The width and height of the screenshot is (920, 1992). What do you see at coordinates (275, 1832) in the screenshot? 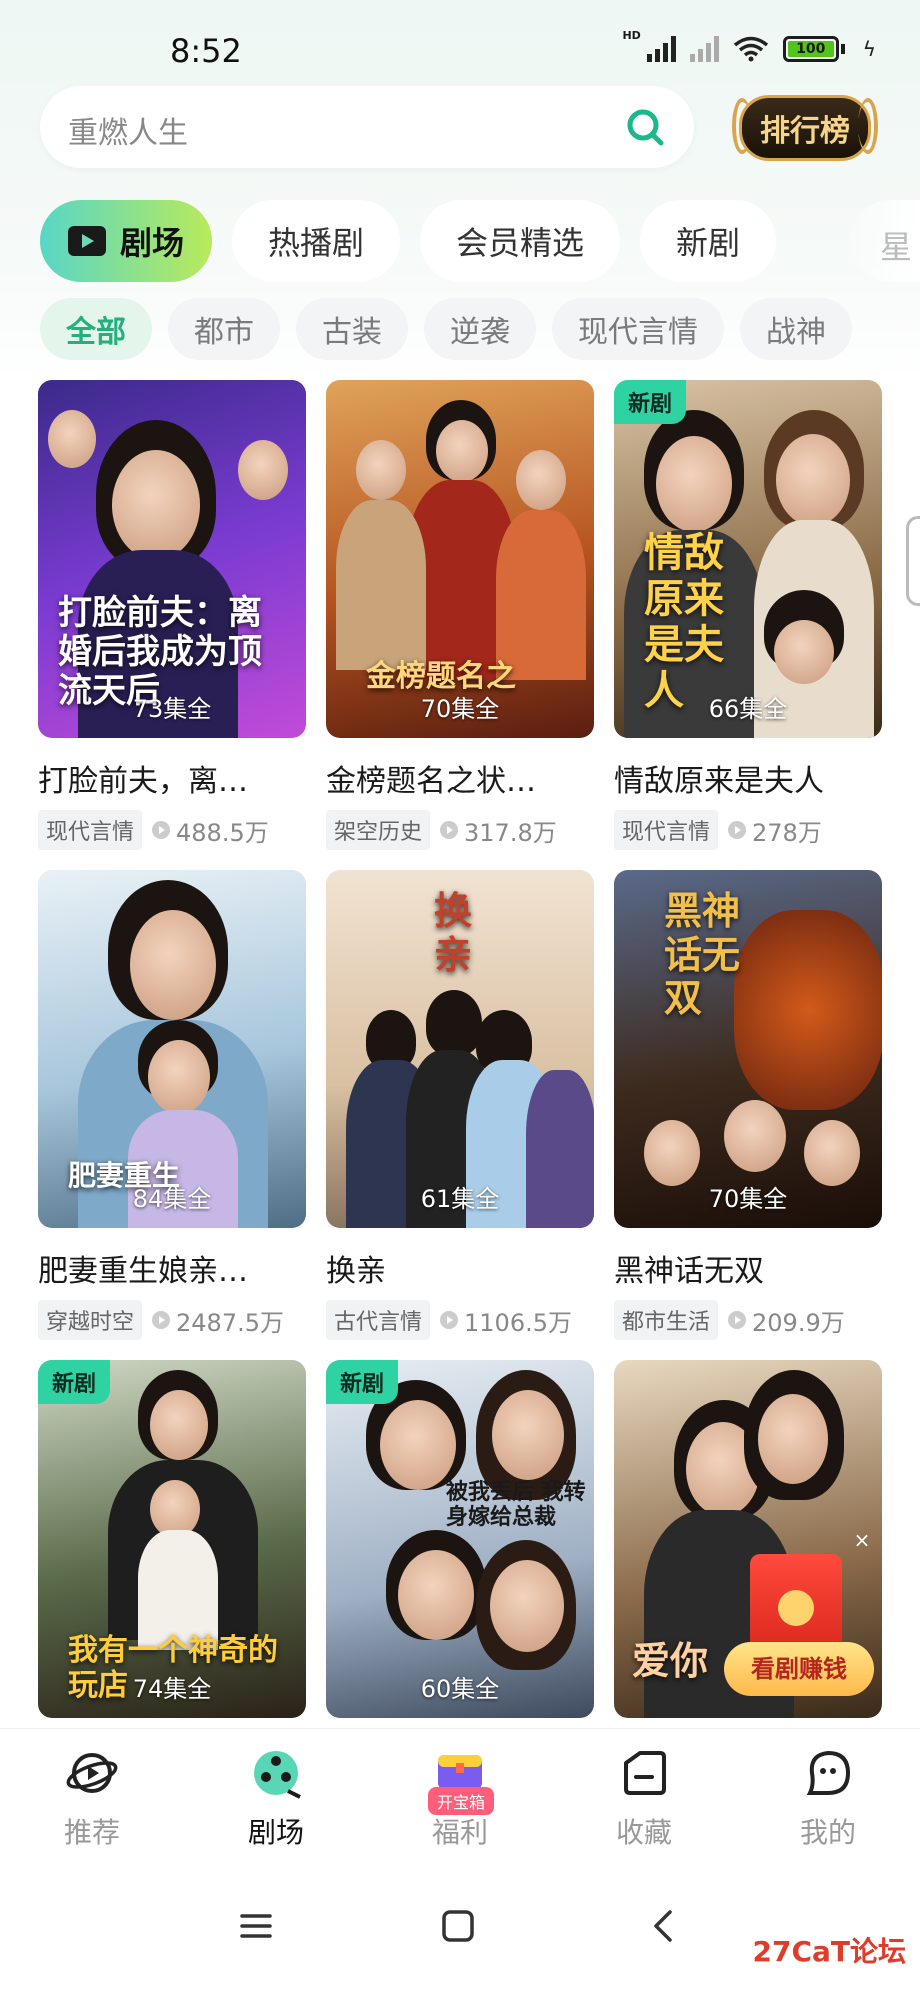
I see `nav-label: 剧场` at bounding box center [275, 1832].